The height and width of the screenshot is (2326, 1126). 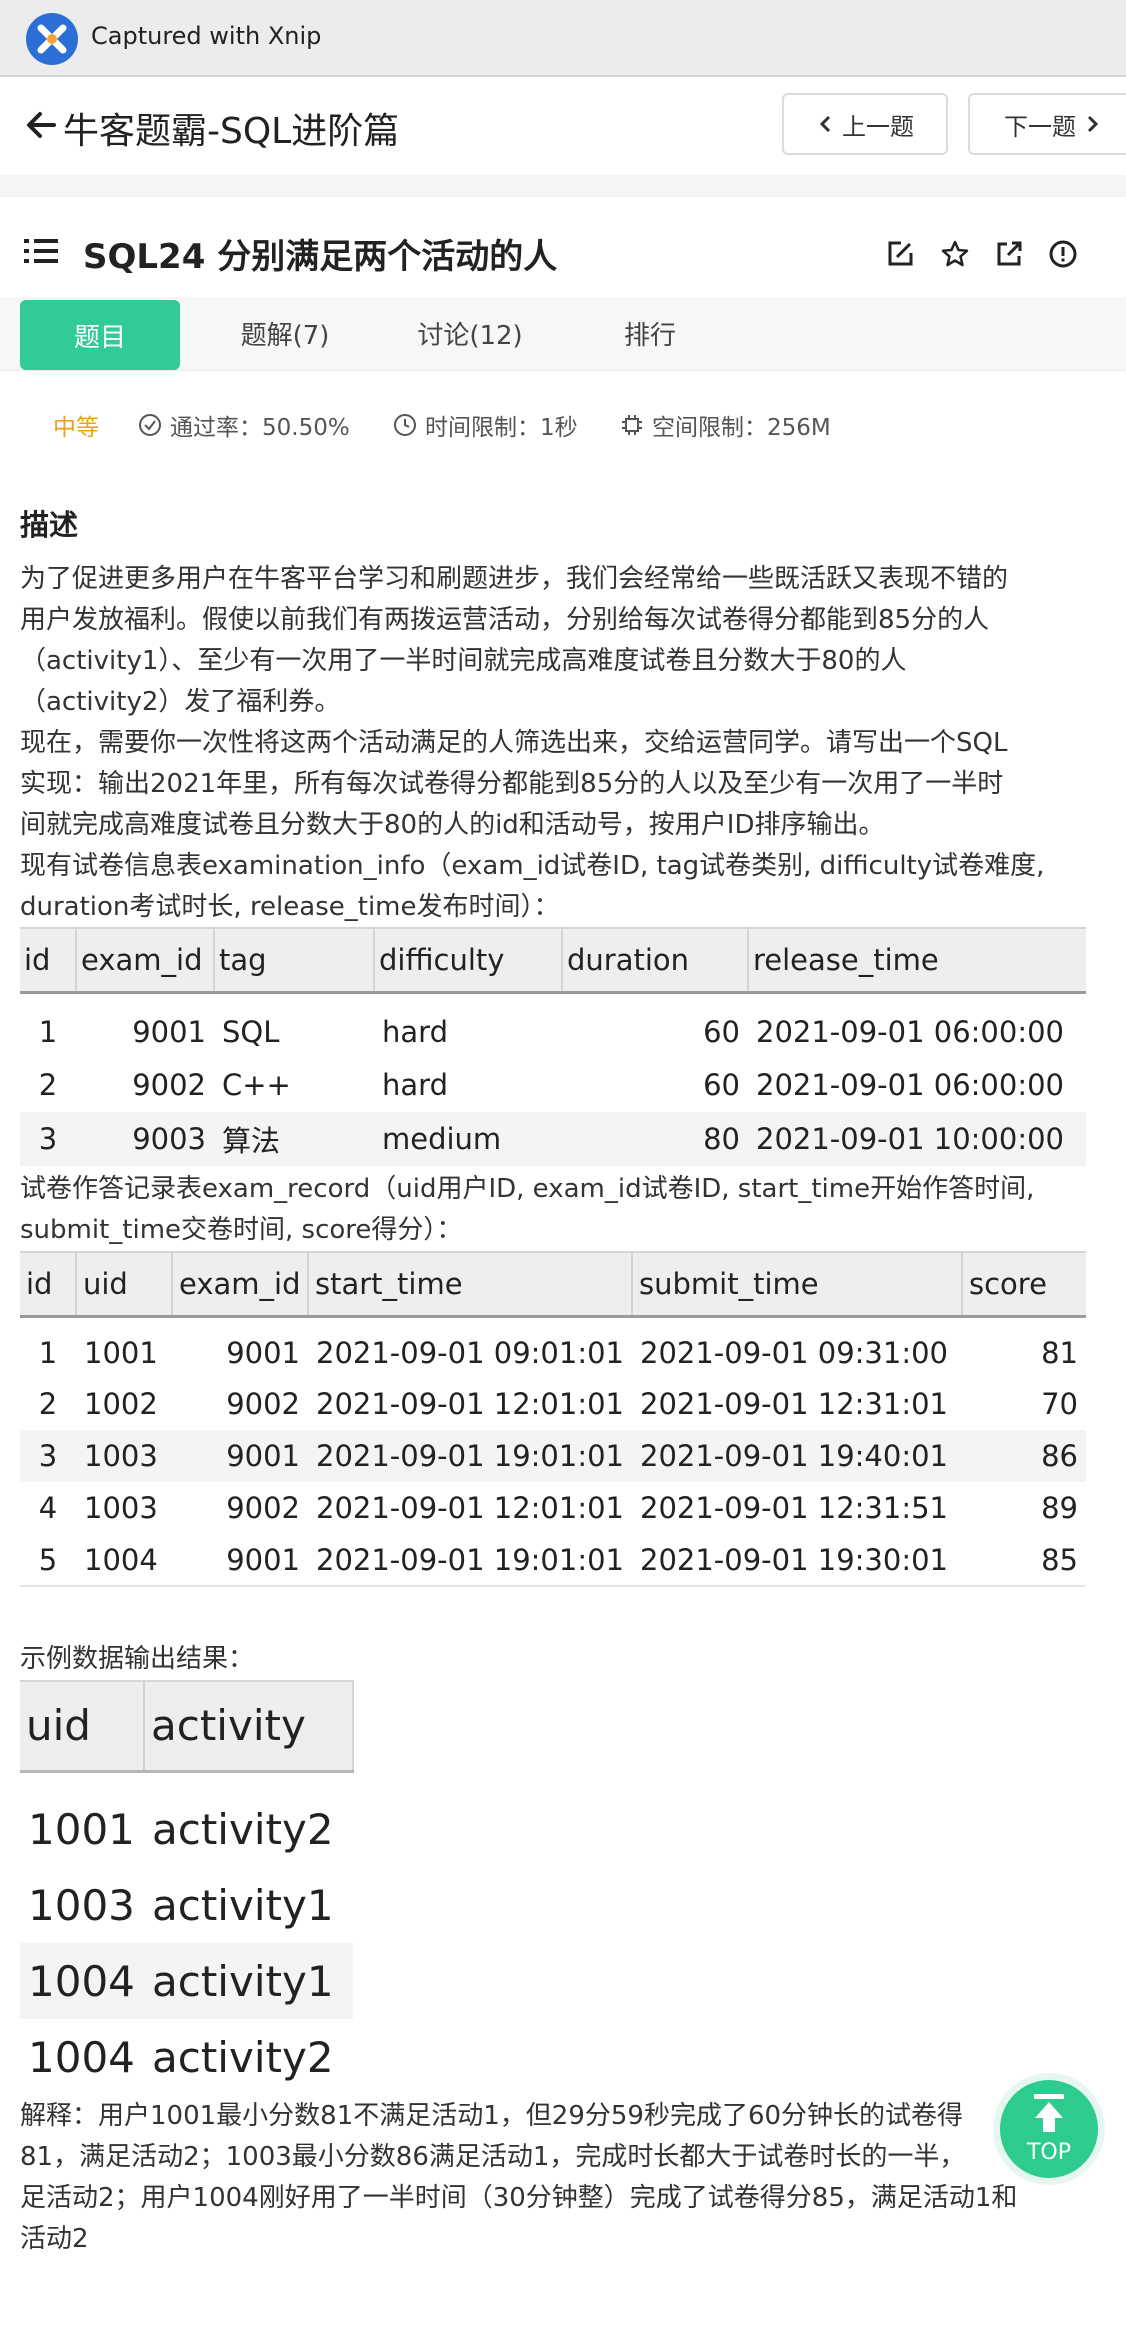 I want to click on description-line: （activity1）、至少有一次用了一半时间就完成高难度试卷且分数大于80的人, so click(x=463, y=661).